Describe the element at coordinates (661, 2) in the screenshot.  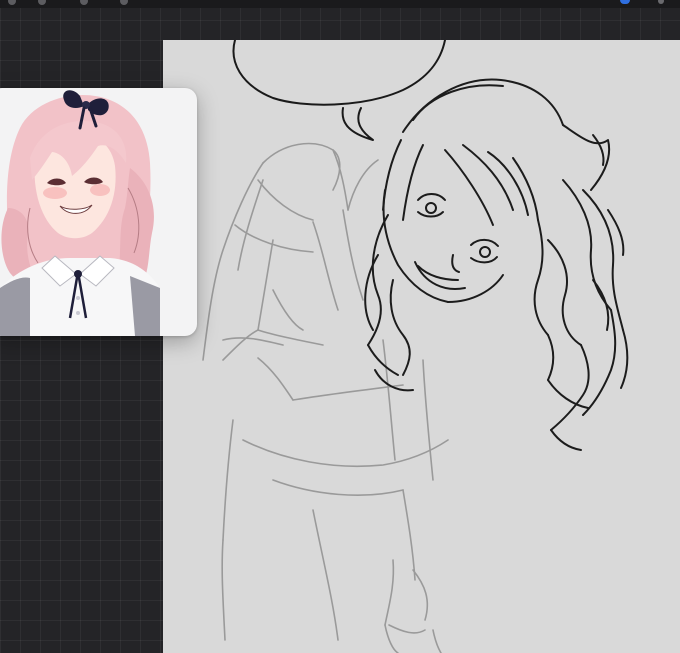
I see `menu-handle-icon` at that location.